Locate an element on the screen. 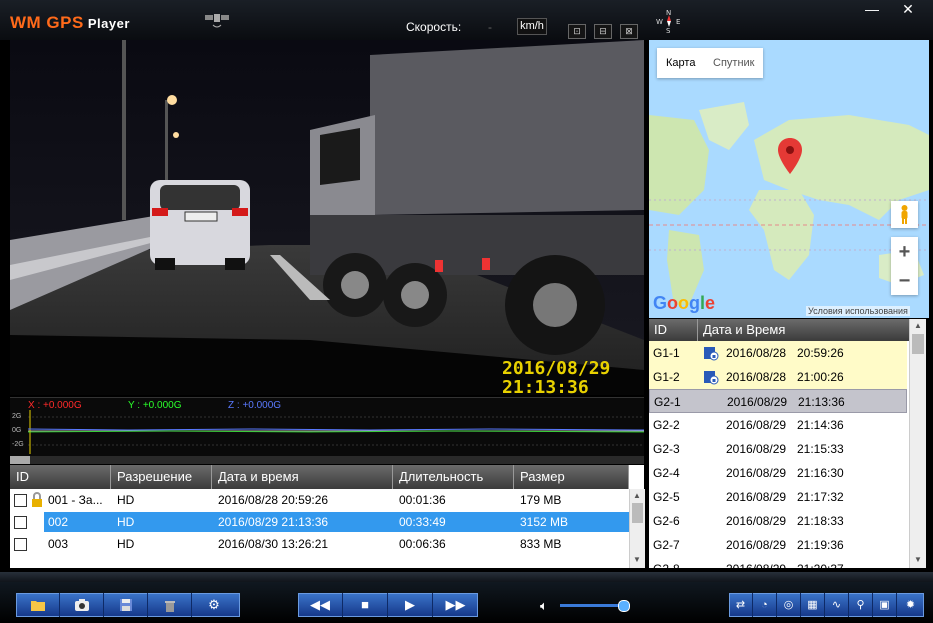 This screenshot has height=623, width=933. save-icon is located at coordinates (126, 605).